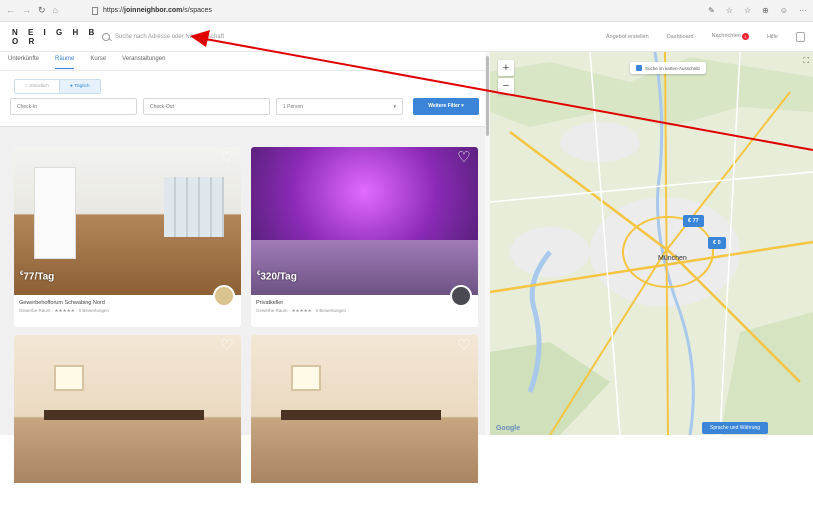  I want to click on tab-spaces: Räume, so click(65, 62).